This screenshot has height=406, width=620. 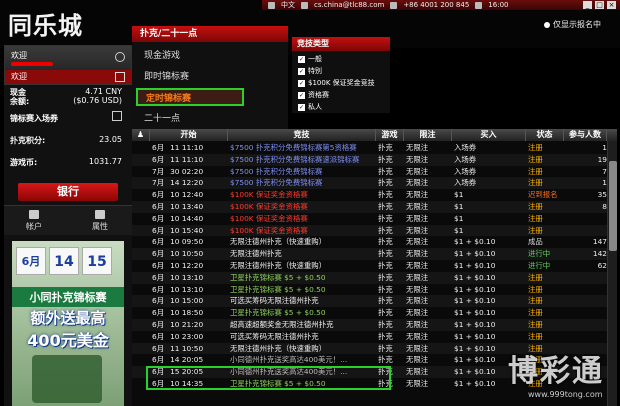 What do you see at coordinates (611, 5) in the screenshot?
I see `close-icon: ×` at bounding box center [611, 5].